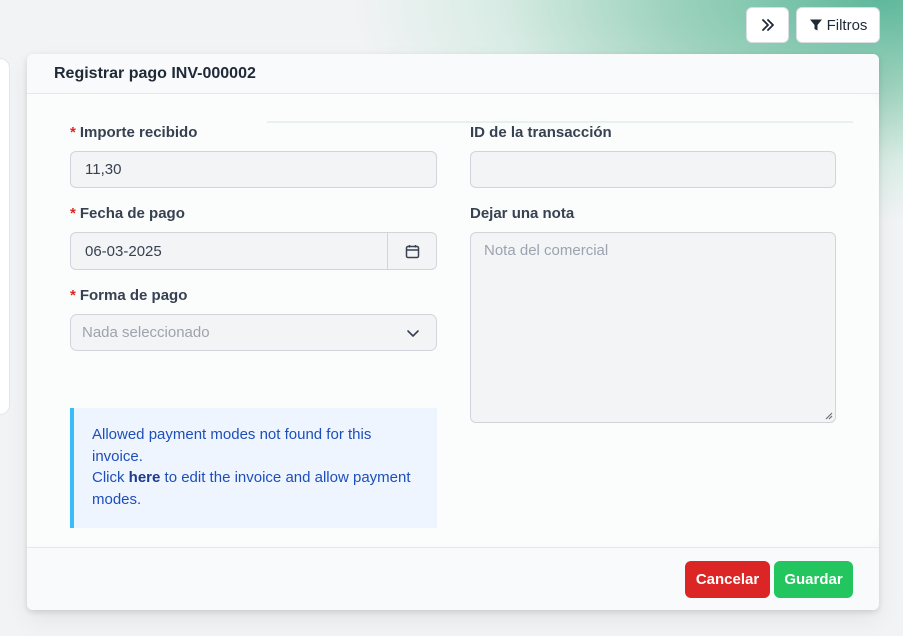 This screenshot has width=903, height=636. Describe the element at coordinates (847, 25) in the screenshot. I see `filters-label: Filtros` at that location.